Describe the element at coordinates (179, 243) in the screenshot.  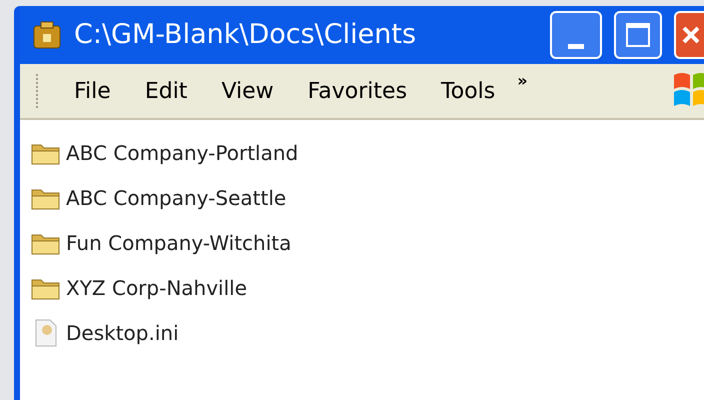
I see `file-name: Fun Company-Witchita` at that location.